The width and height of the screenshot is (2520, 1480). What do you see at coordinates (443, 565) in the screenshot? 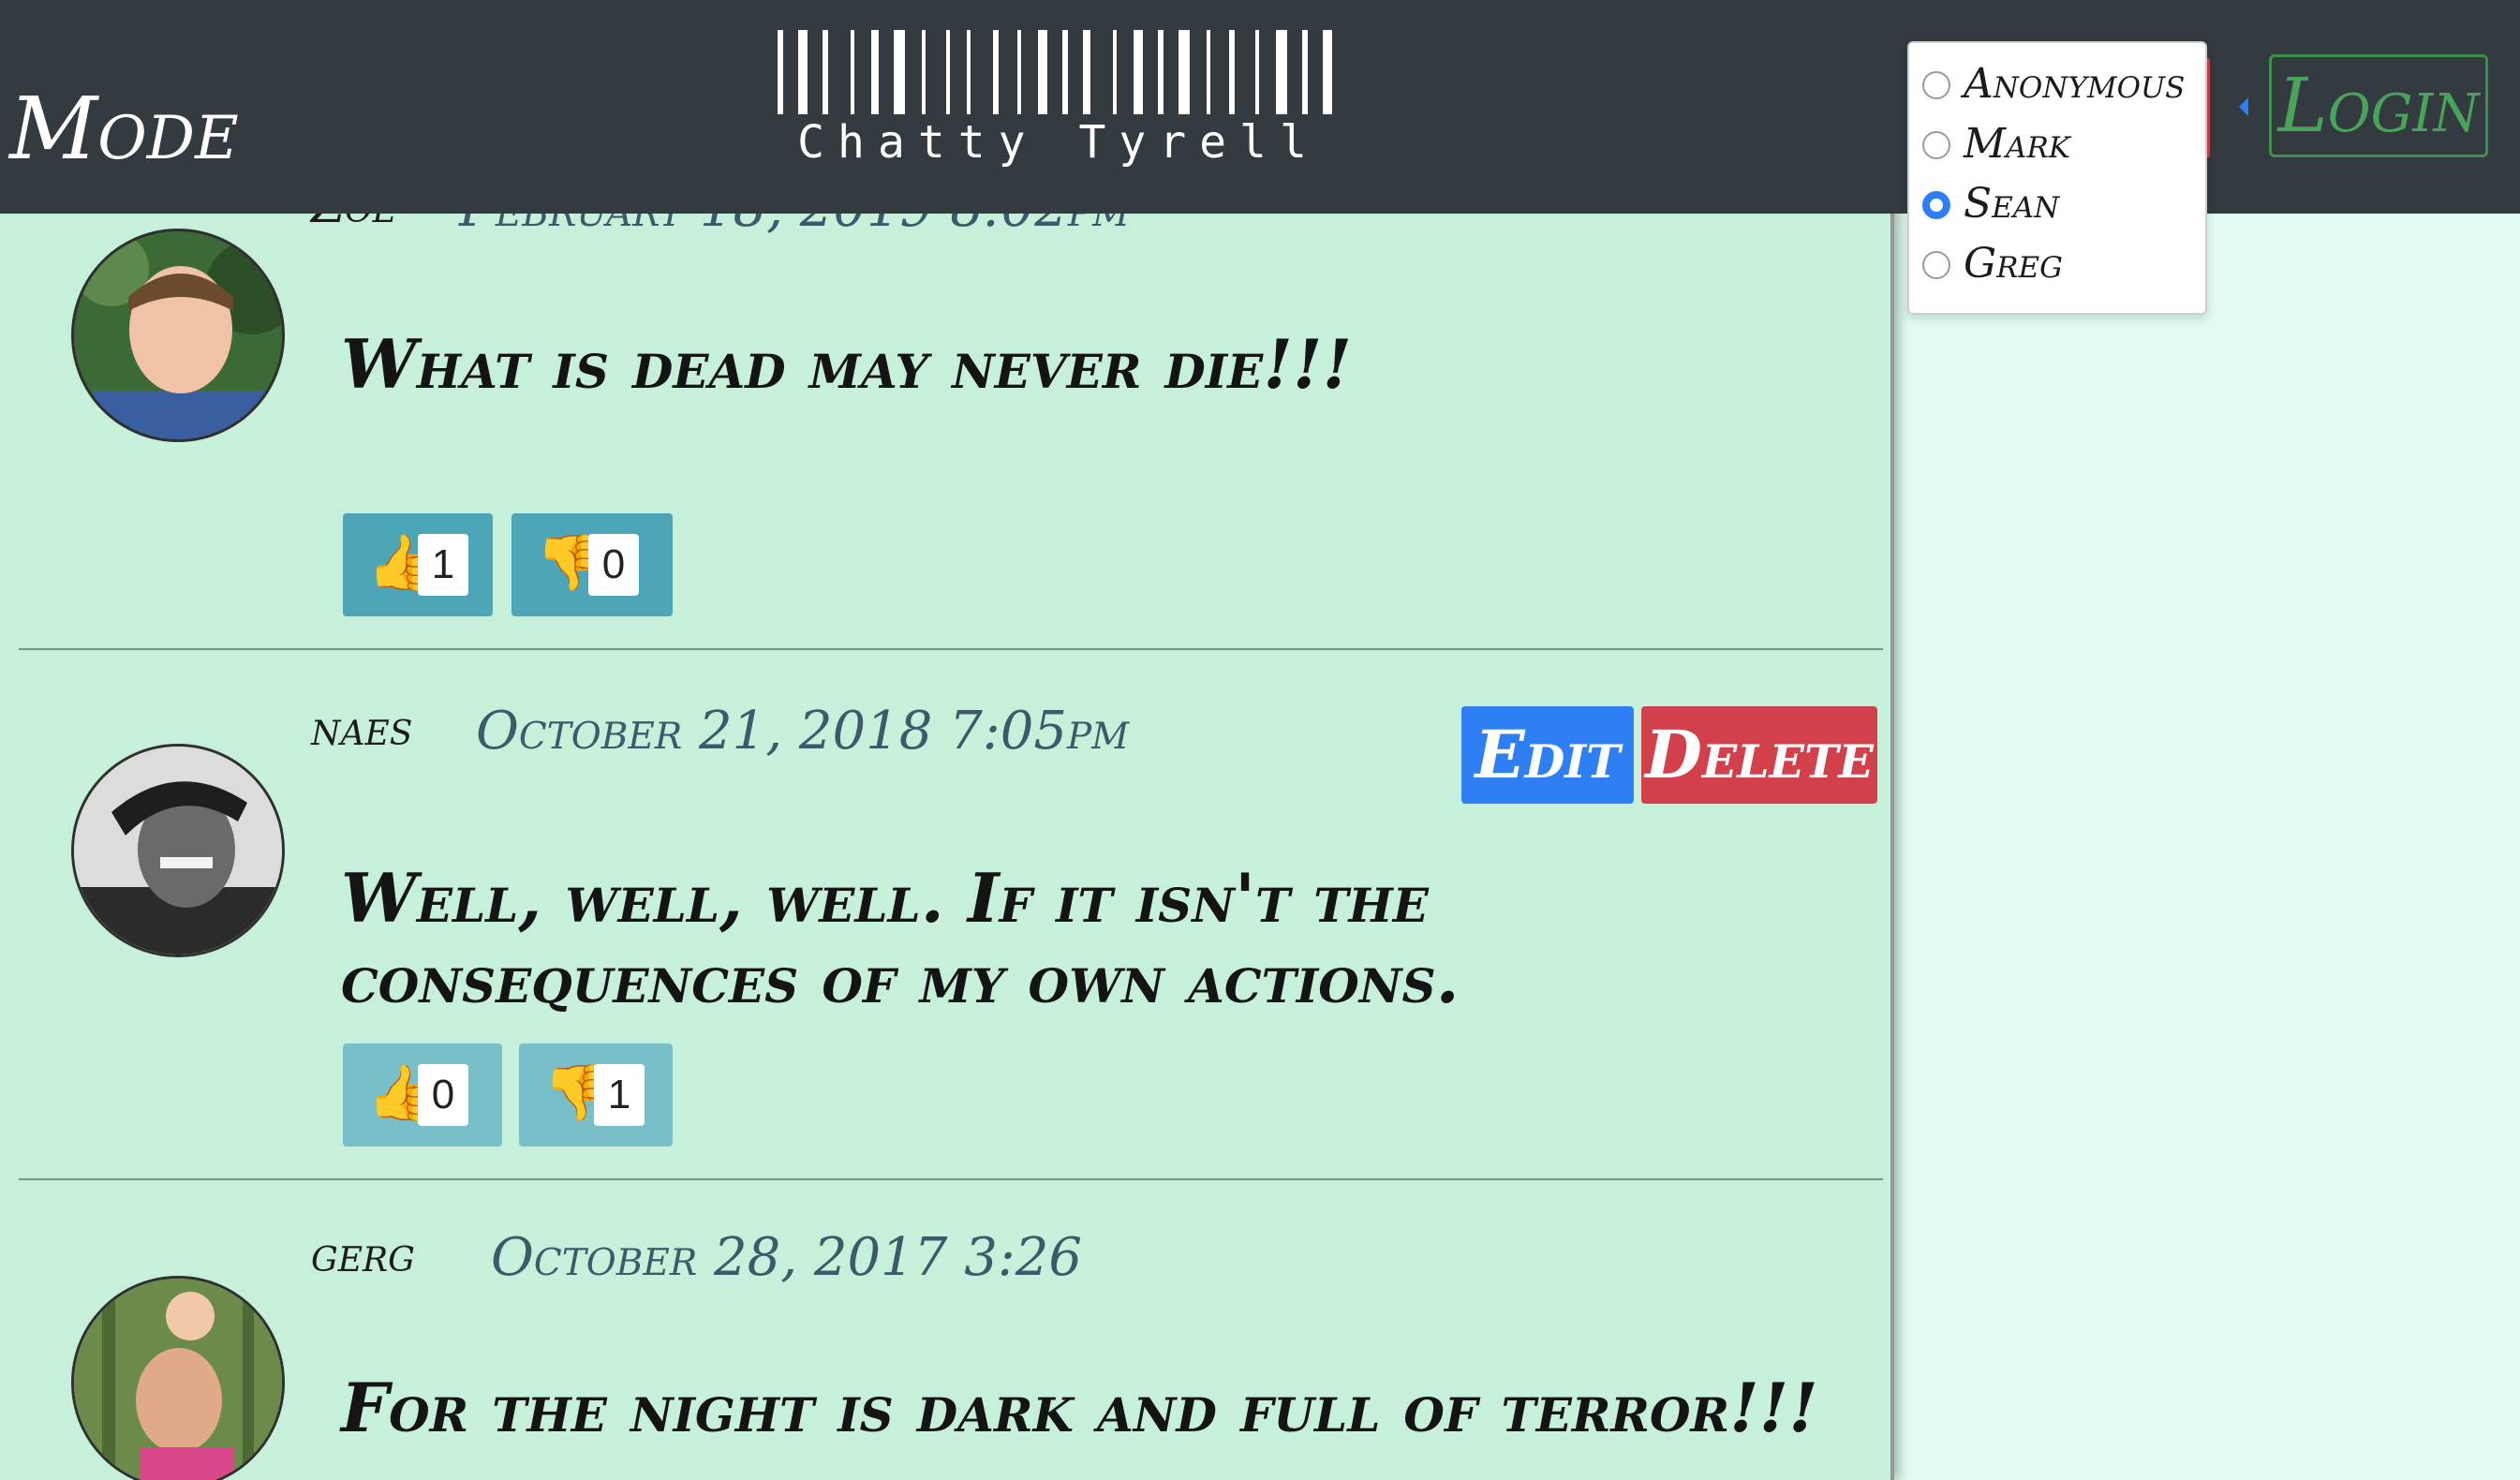
I see `upvote-count: 1` at bounding box center [443, 565].